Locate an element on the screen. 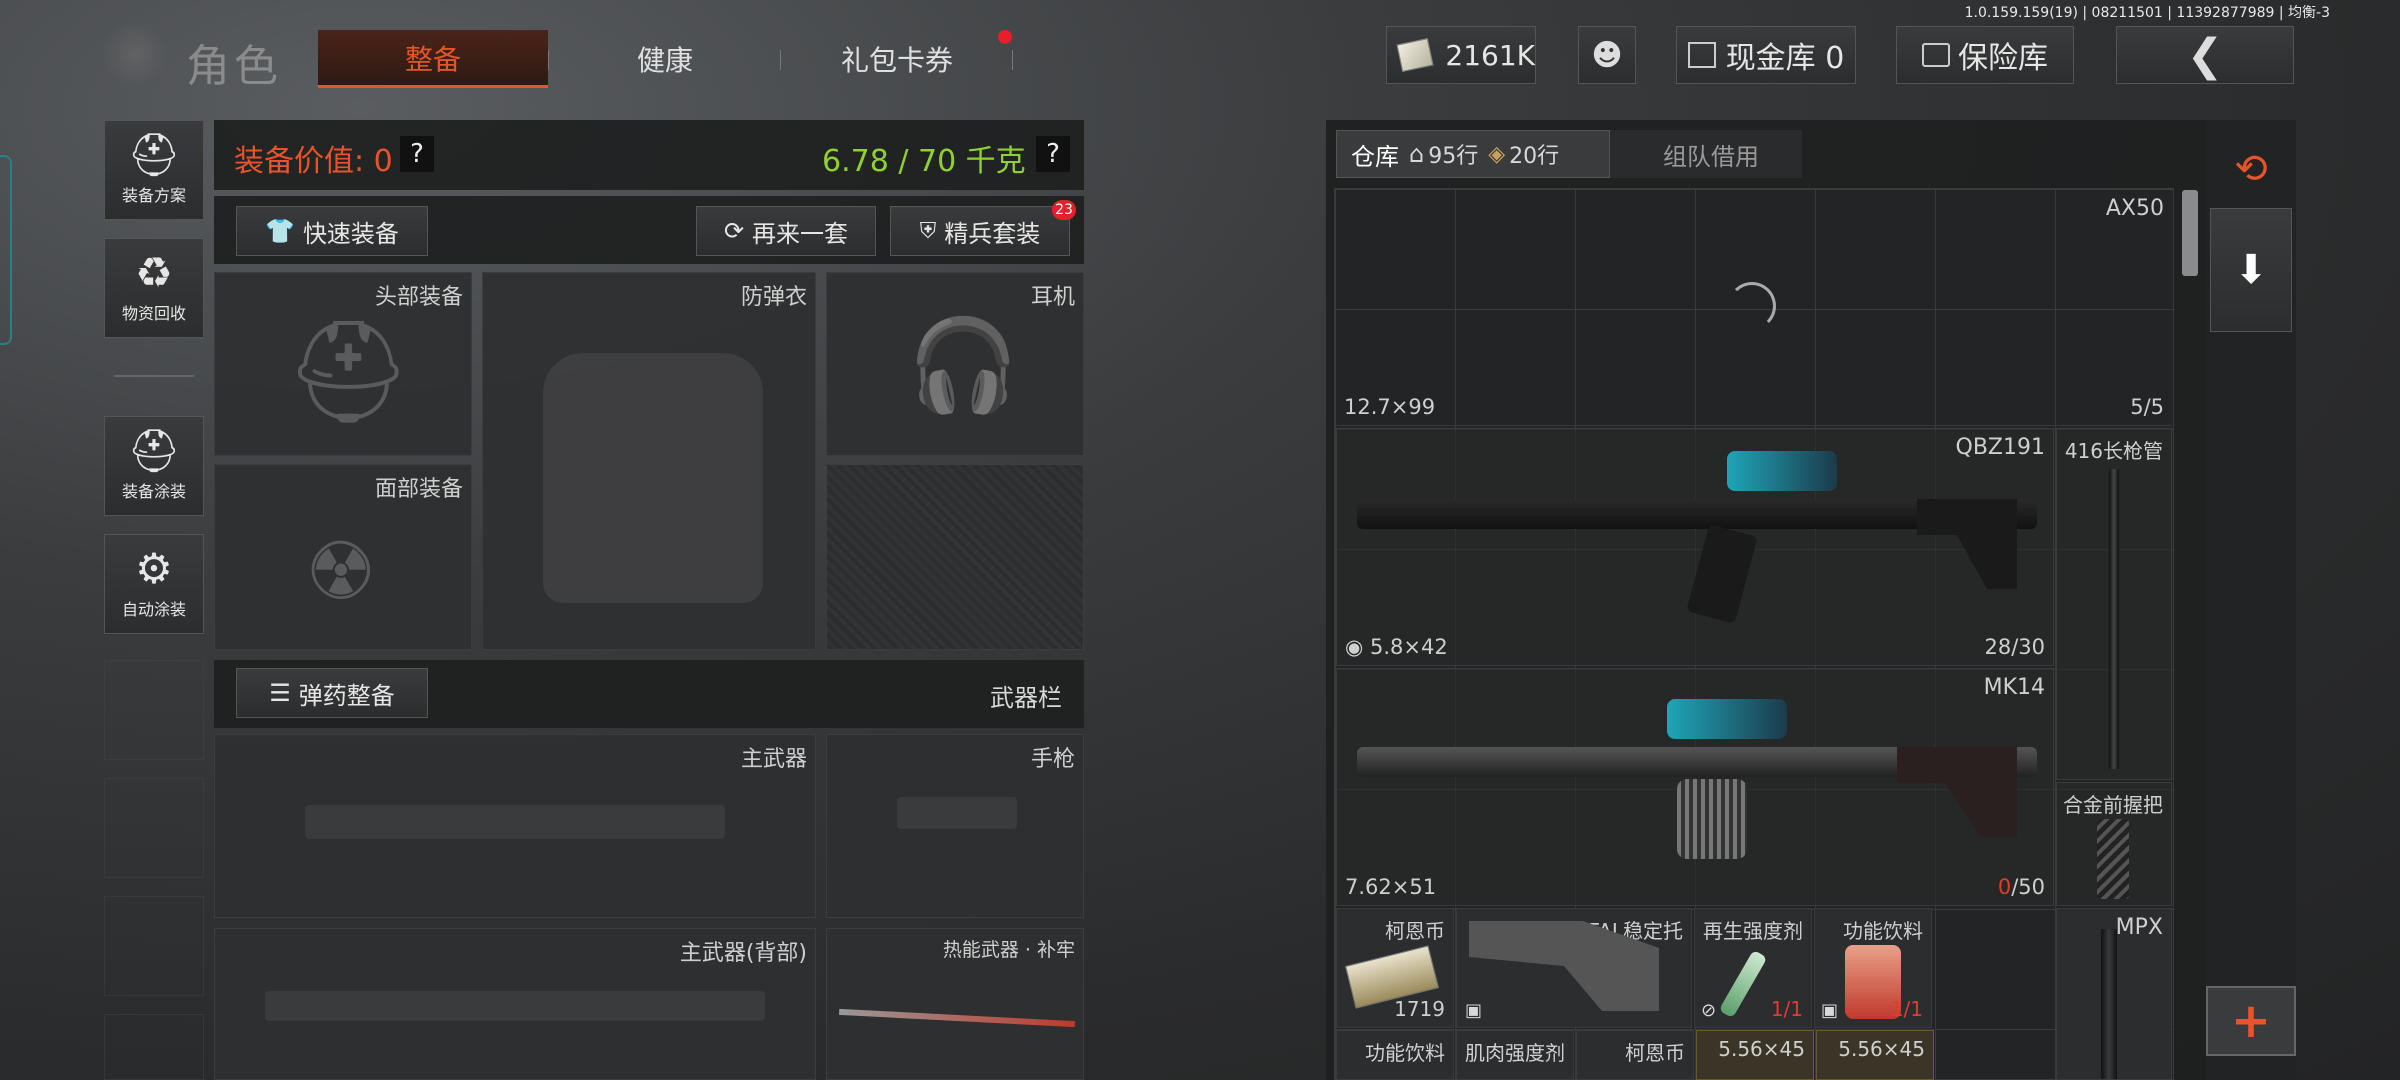  agent-button: ☻ is located at coordinates (1607, 55).